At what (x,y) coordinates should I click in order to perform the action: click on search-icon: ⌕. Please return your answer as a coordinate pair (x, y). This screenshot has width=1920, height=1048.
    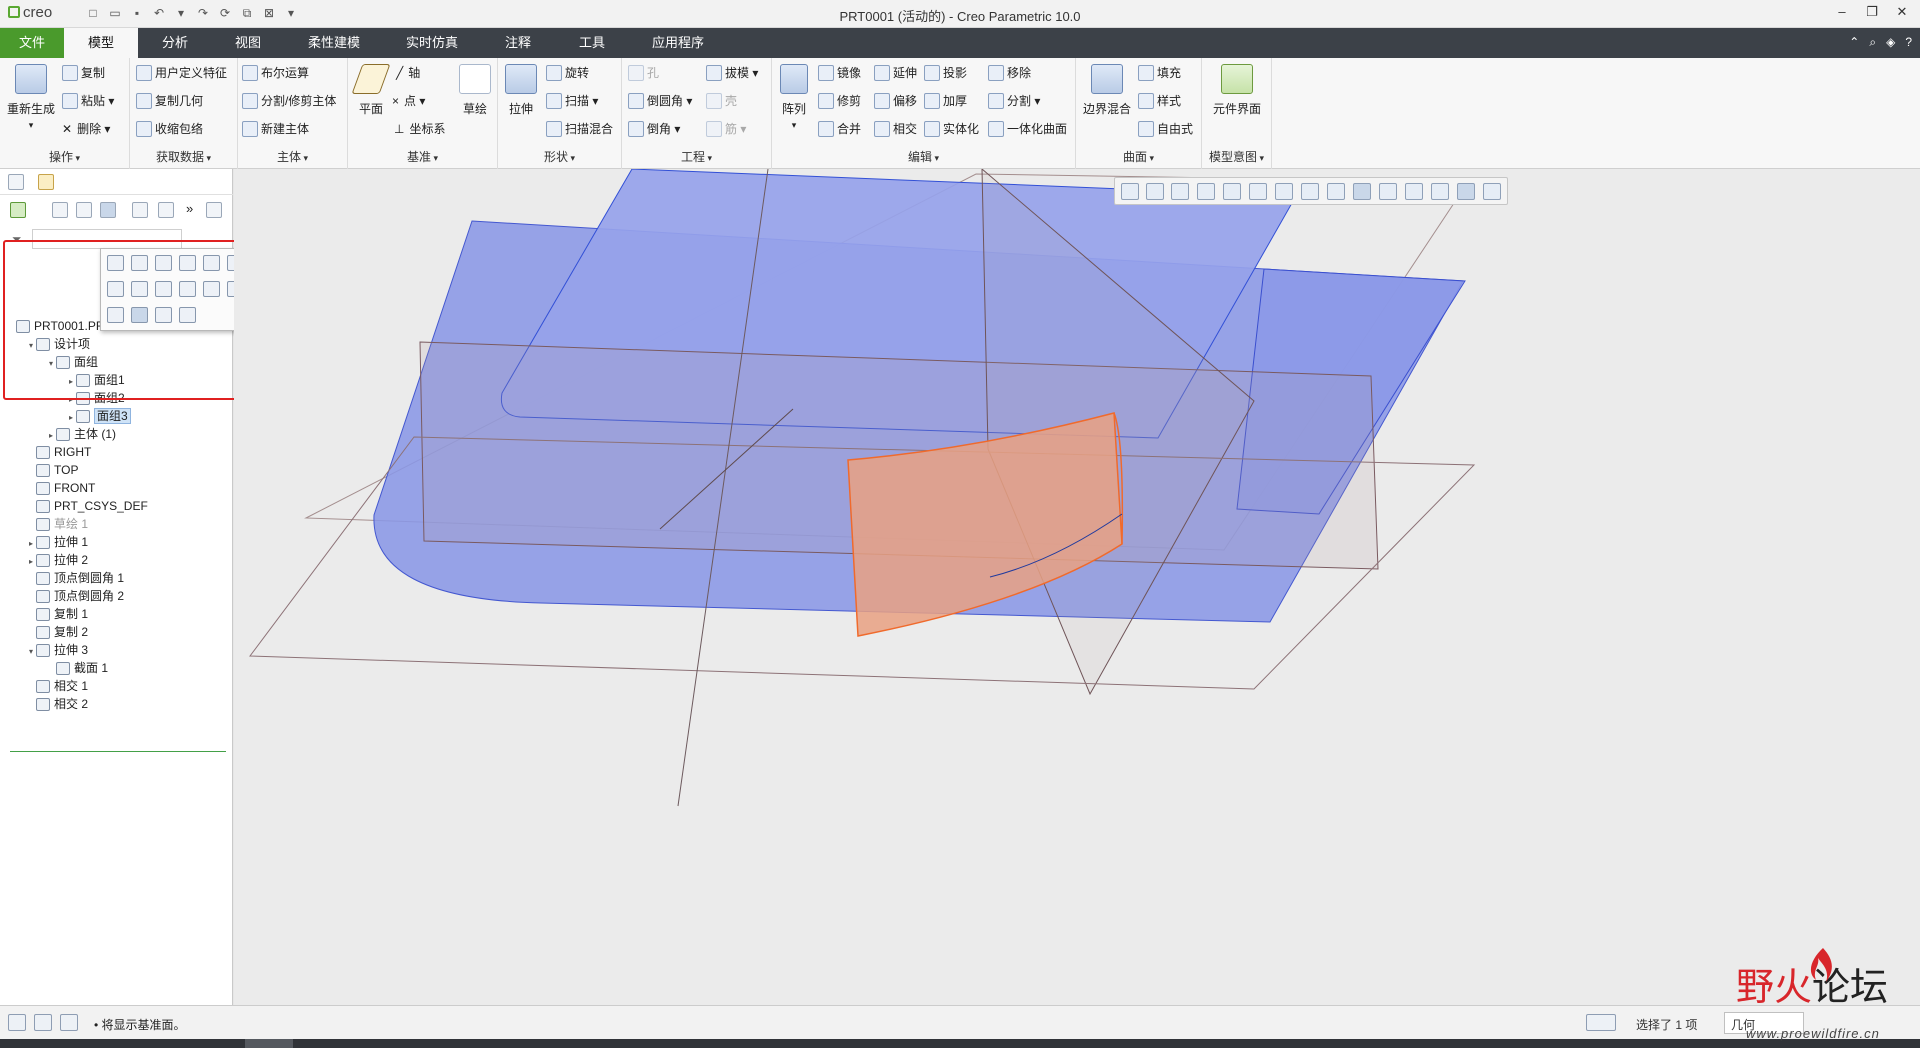
    Looking at the image, I should click on (1872, 42).